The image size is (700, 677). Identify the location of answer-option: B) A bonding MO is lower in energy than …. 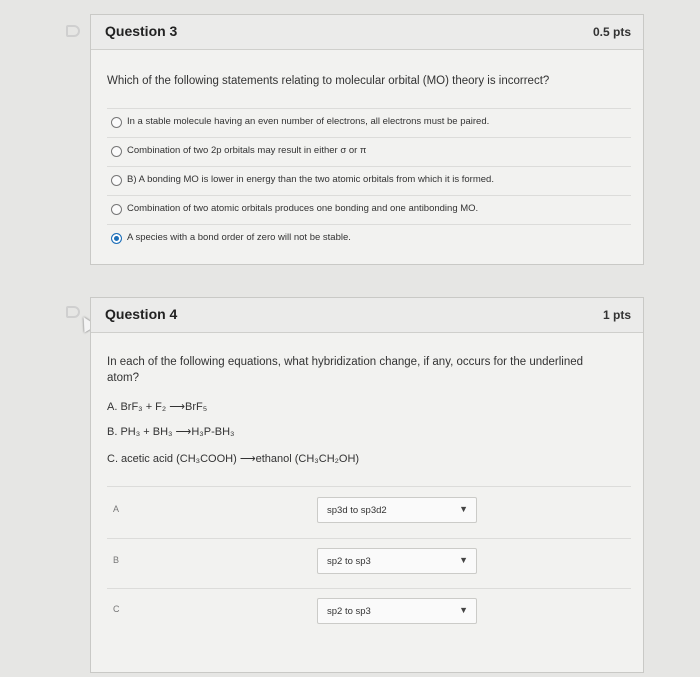
(369, 180).